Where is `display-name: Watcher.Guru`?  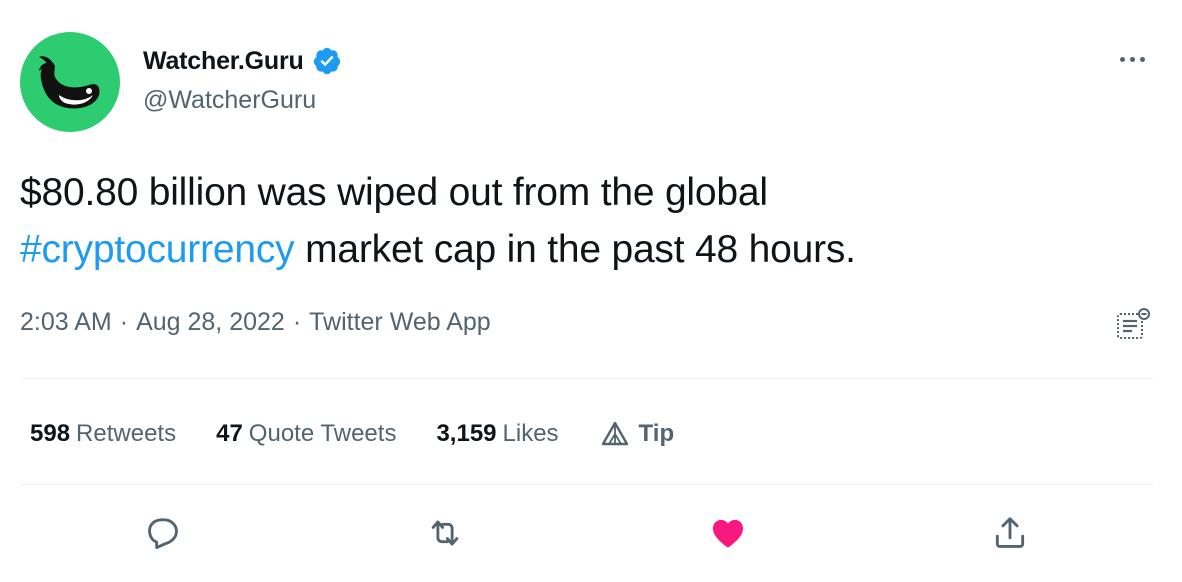 display-name: Watcher.Guru is located at coordinates (223, 61).